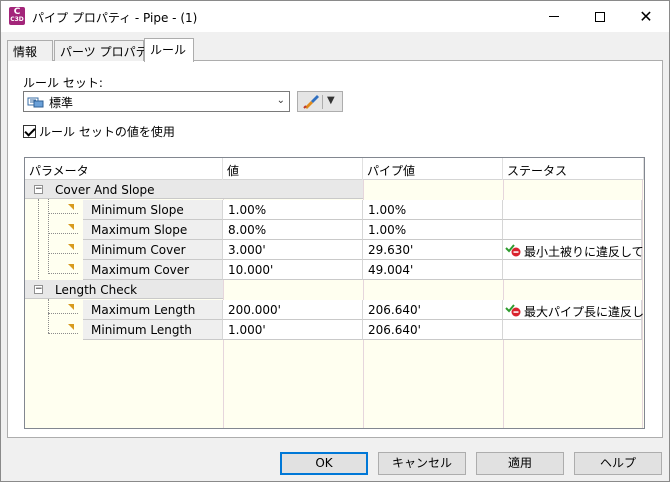 The width and height of the screenshot is (670, 482). What do you see at coordinates (391, 270) in the screenshot?
I see `pipe-value-text: 49.004'` at bounding box center [391, 270].